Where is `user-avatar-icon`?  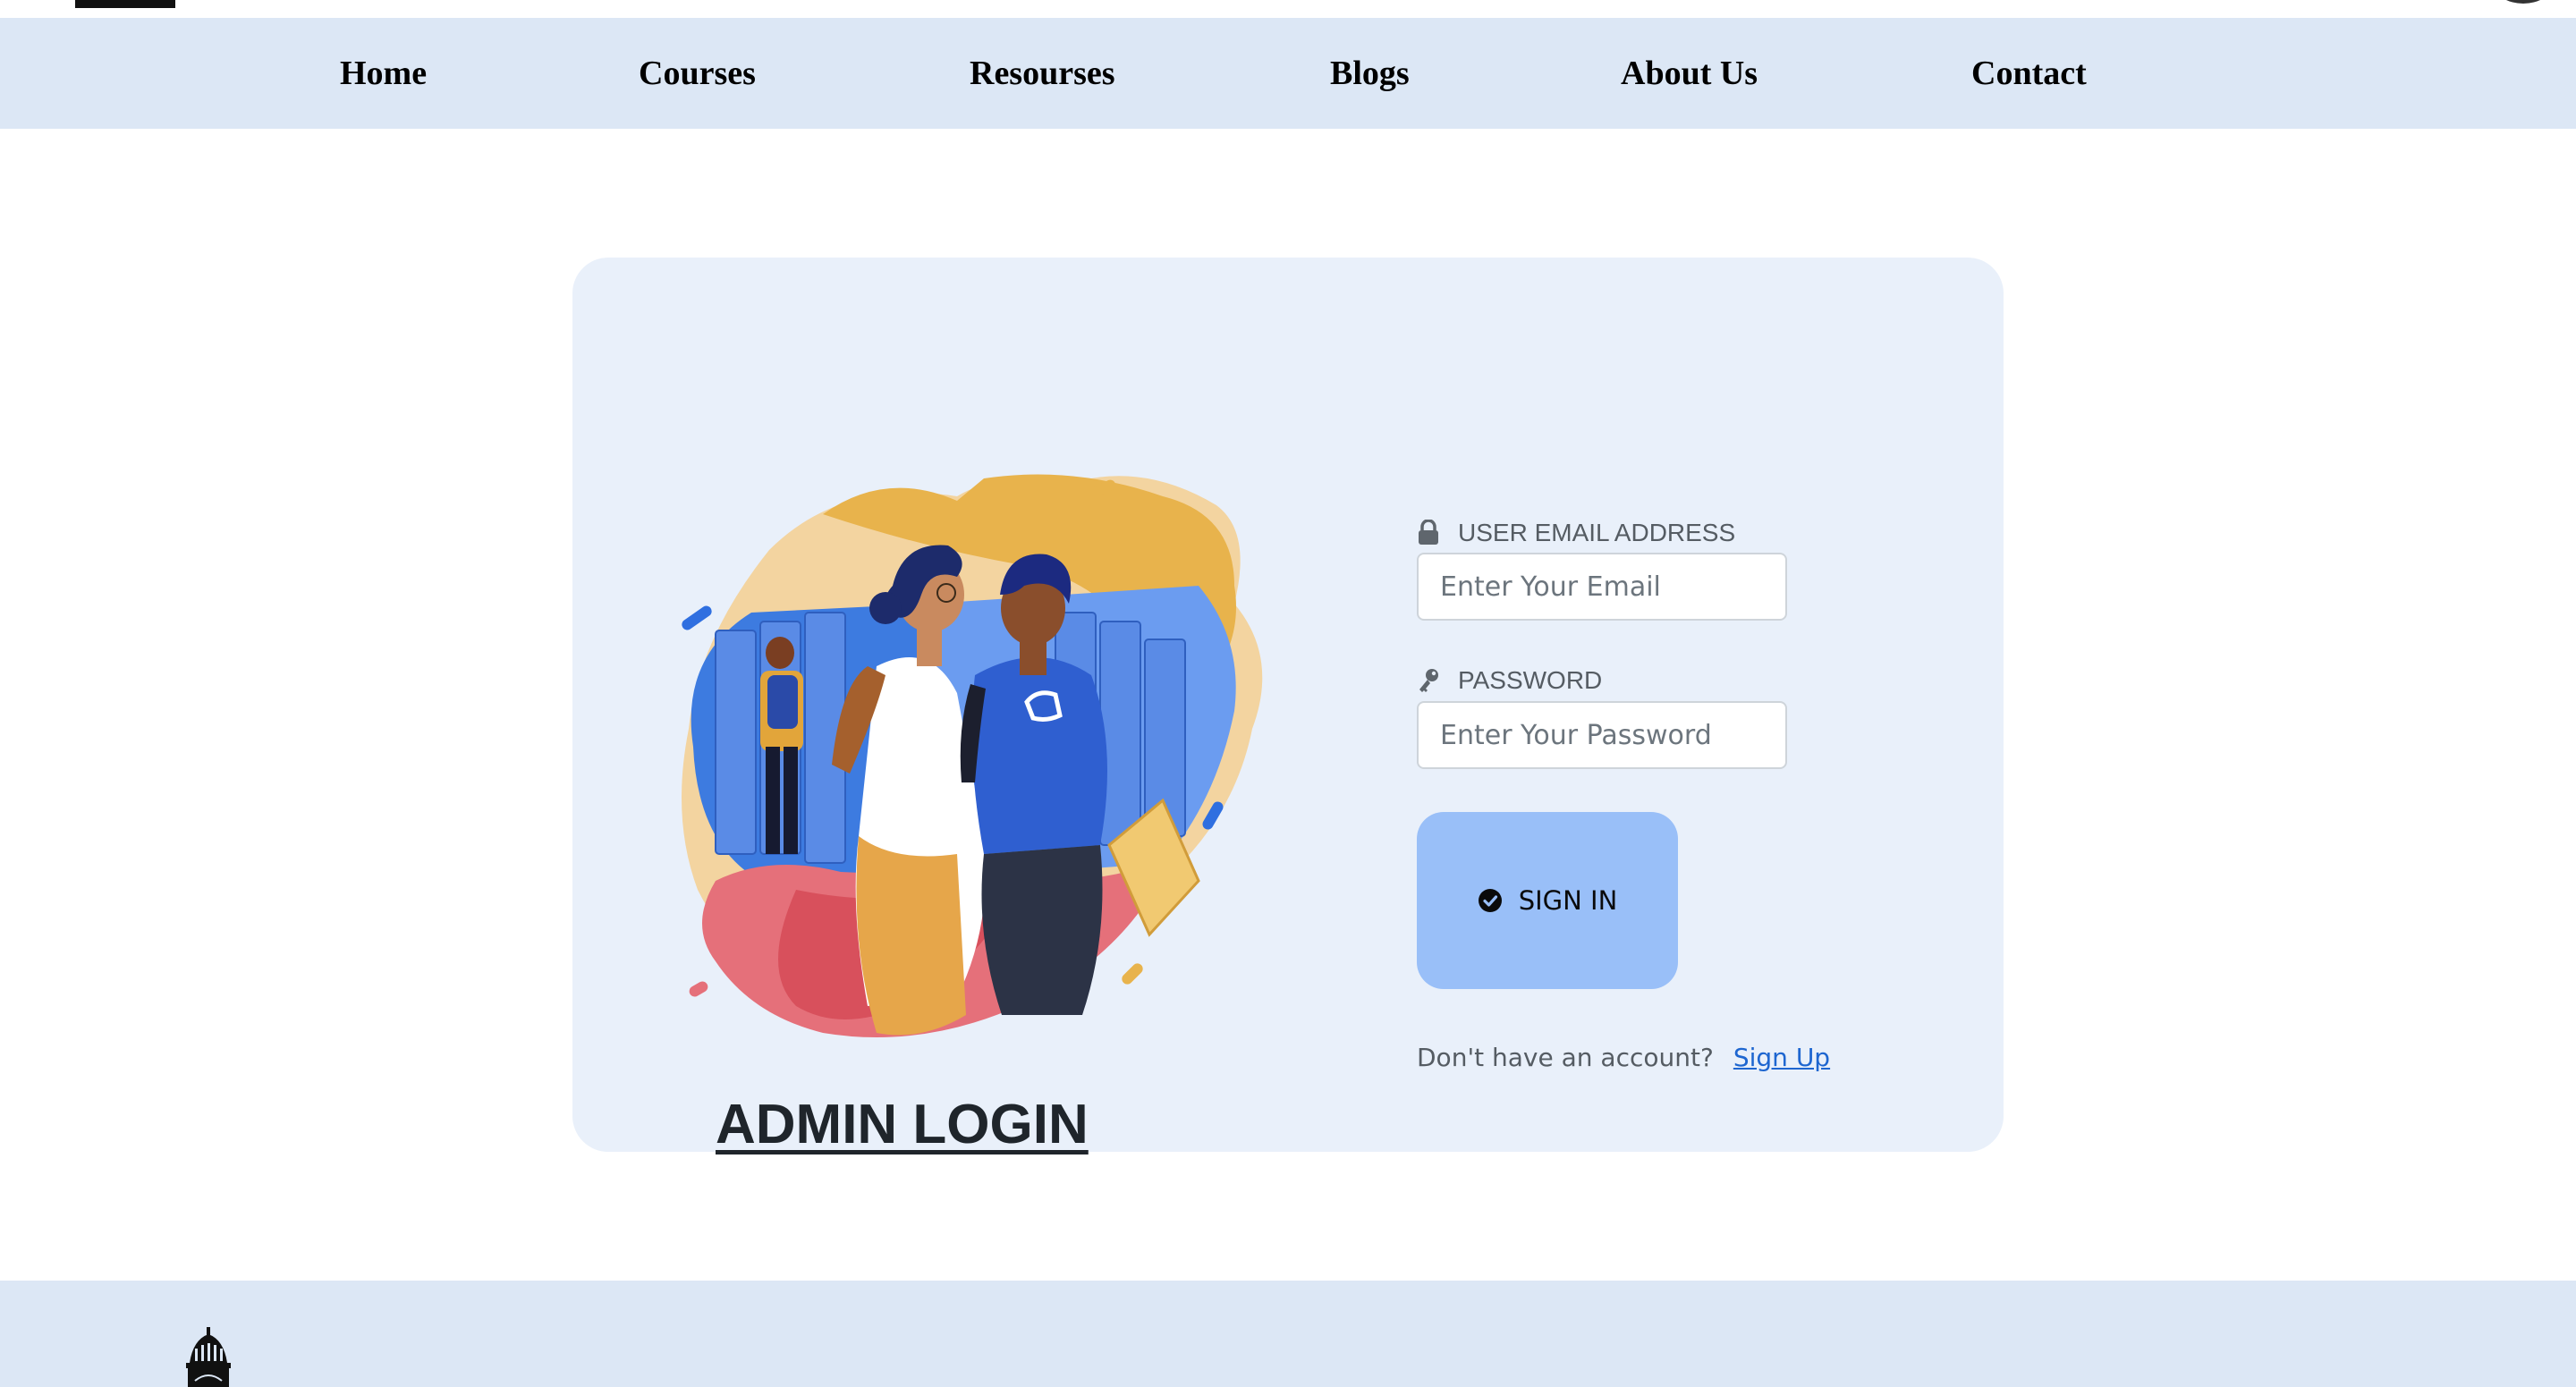
user-avatar-icon is located at coordinates (2523, 2).